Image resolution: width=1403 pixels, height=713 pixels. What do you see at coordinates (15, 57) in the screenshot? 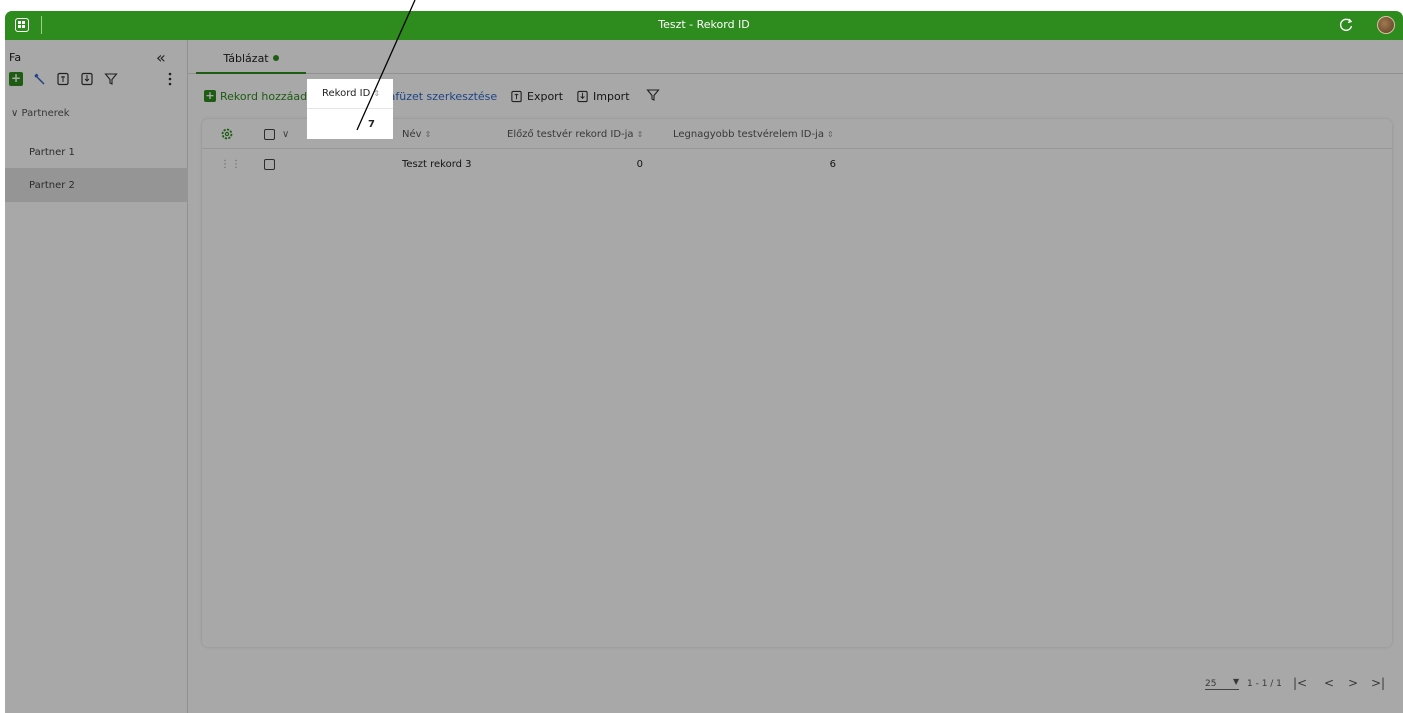
I see `sidebar-title: Fa` at bounding box center [15, 57].